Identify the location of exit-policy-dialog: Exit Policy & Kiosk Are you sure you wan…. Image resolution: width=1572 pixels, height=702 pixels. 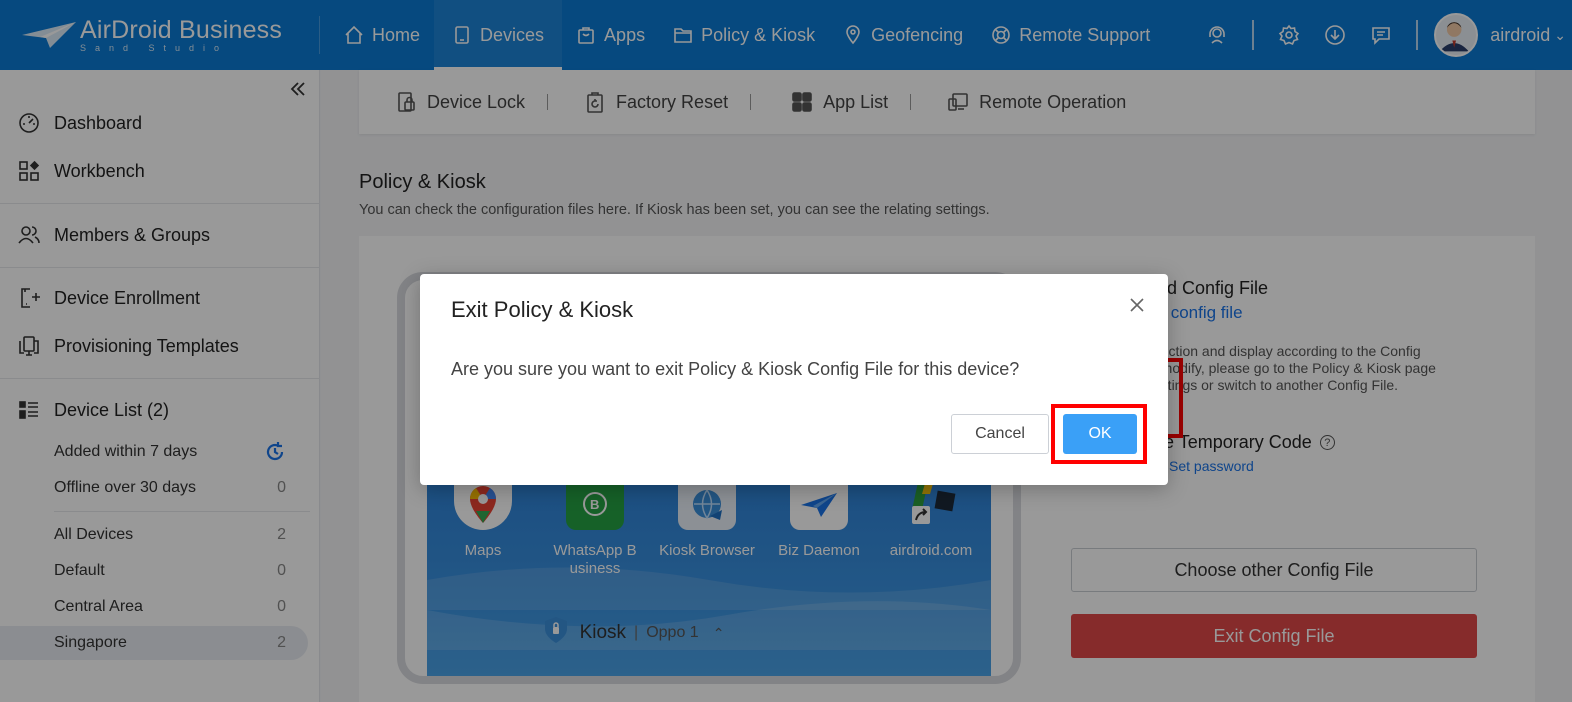
(794, 379).